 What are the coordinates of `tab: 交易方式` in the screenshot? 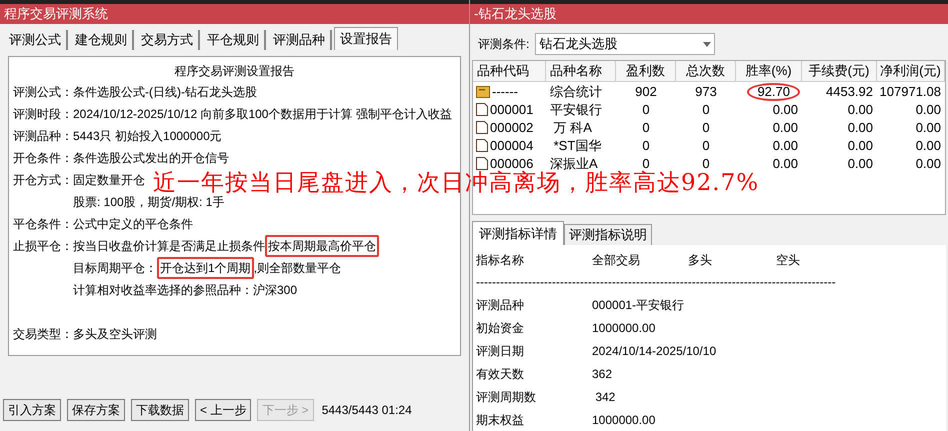 It's located at (168, 40).